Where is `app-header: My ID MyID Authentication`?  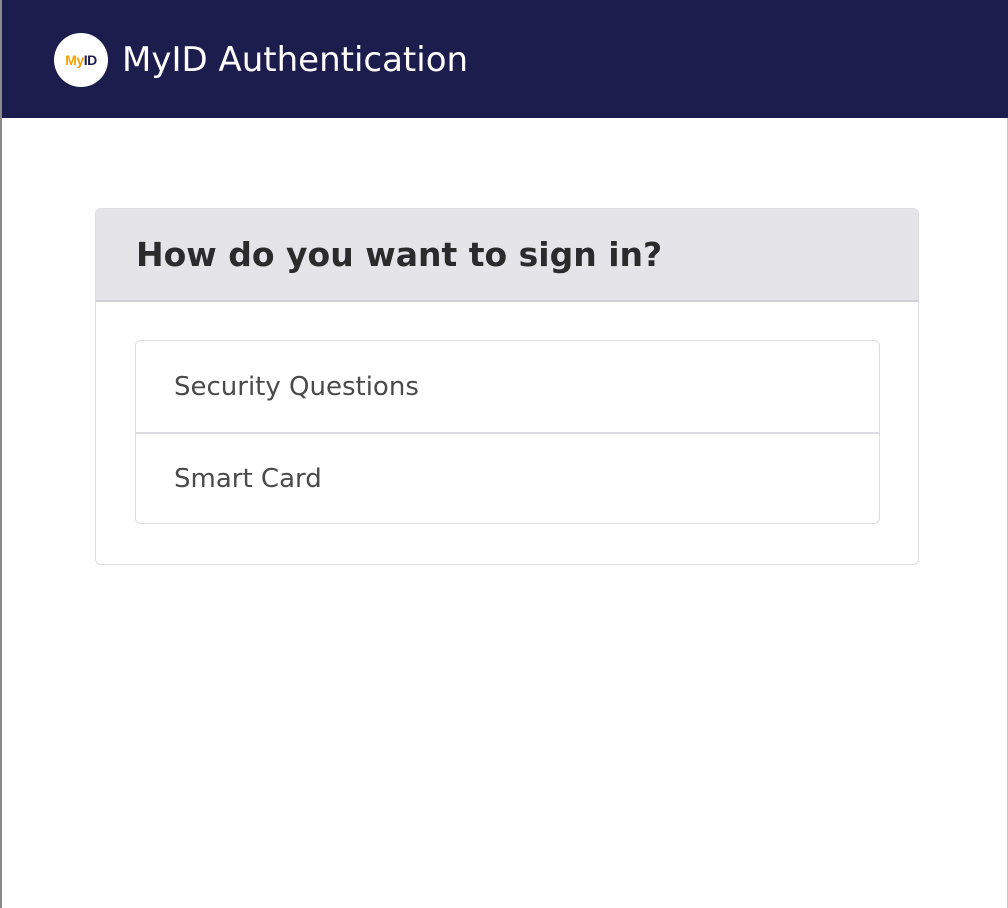 app-header: My ID MyID Authentication is located at coordinates (505, 59).